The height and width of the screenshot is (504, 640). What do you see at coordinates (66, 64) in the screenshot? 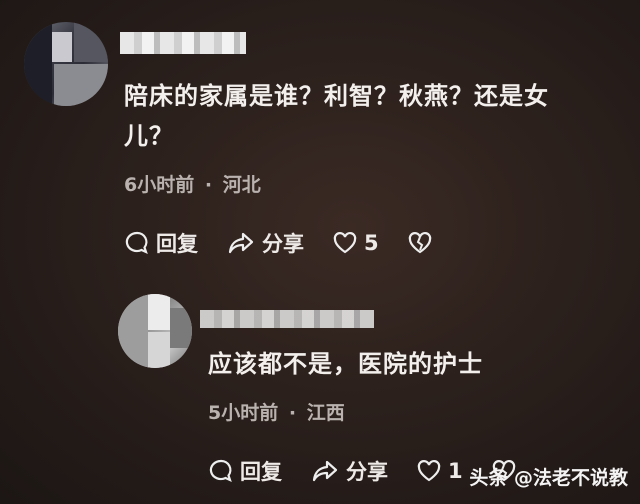
I see `commenter-avatar` at bounding box center [66, 64].